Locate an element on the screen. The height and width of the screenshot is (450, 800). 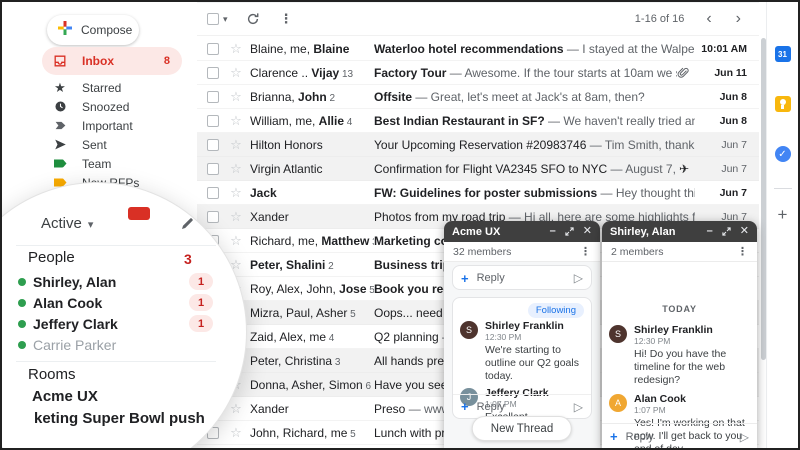
chat-window-title: Shirley, Alan is located at coordinates (643, 231).